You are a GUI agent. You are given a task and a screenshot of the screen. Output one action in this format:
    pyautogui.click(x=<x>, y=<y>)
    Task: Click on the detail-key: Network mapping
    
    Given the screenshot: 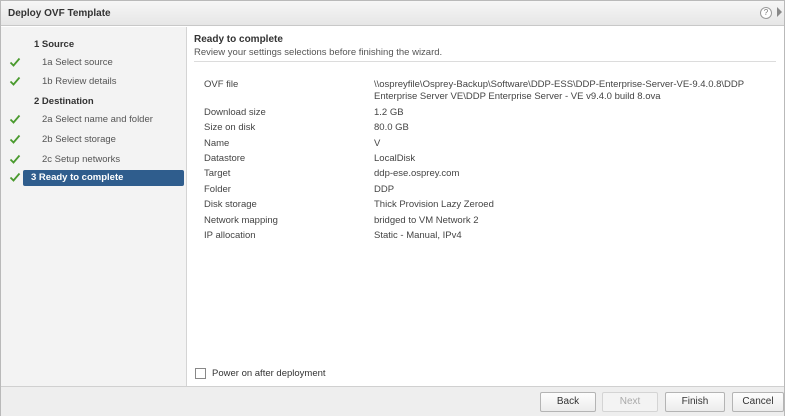 What is the action you would take?
    pyautogui.click(x=241, y=220)
    